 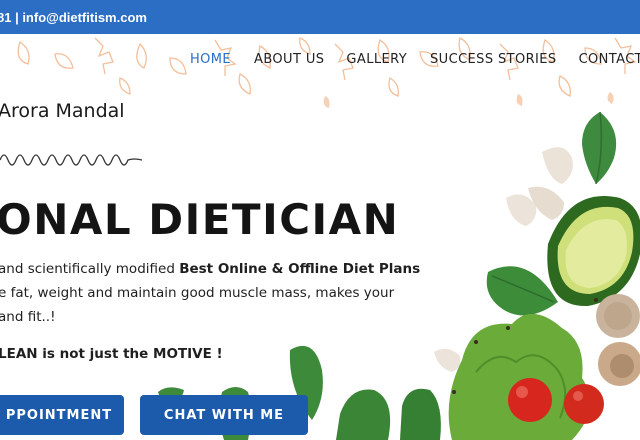 I want to click on squiggle-divider, so click(x=71, y=160).